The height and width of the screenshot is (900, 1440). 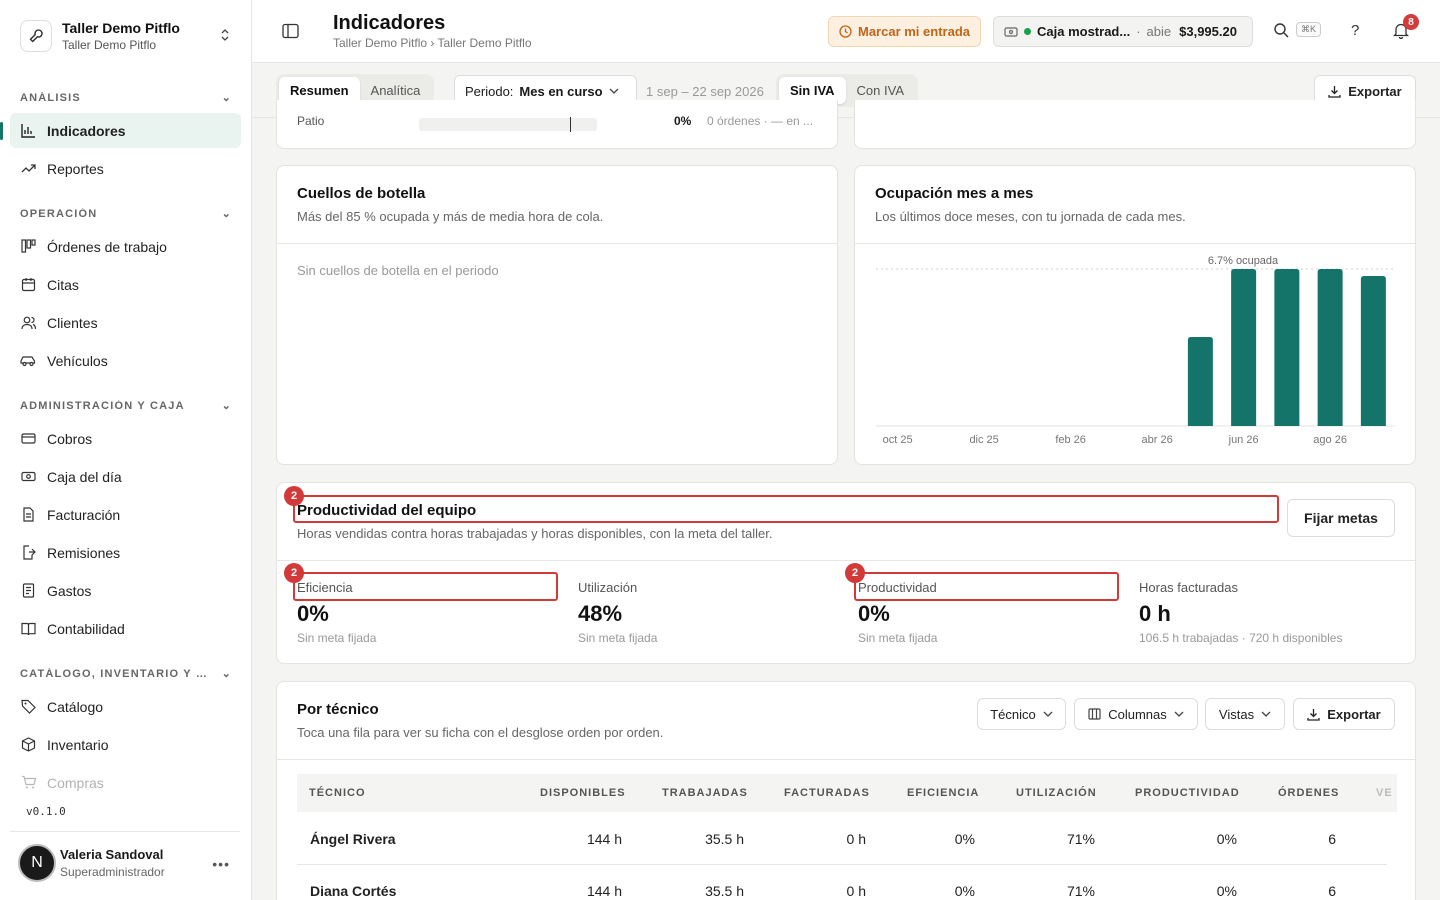 What do you see at coordinates (125, 246) in the screenshot?
I see `sidebar-item-ordenes: Órdenes de trabajo` at bounding box center [125, 246].